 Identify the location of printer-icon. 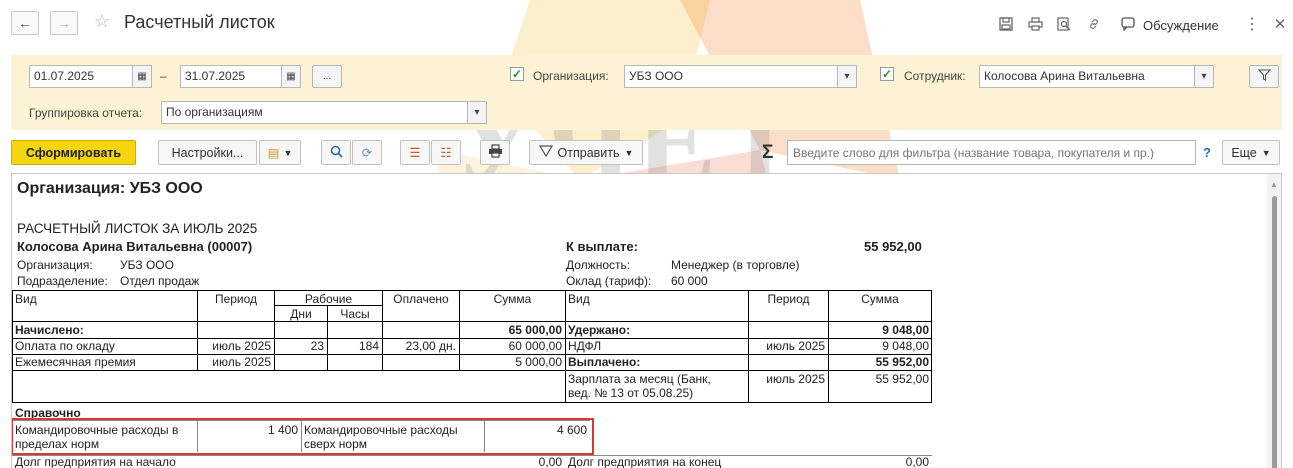
(495, 152).